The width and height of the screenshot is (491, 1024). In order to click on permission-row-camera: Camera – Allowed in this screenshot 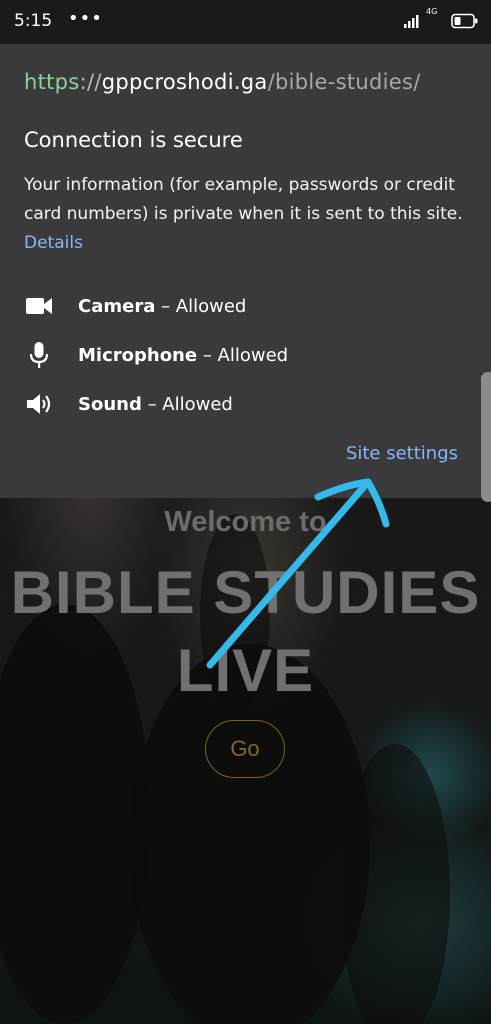, I will do `click(135, 306)`.